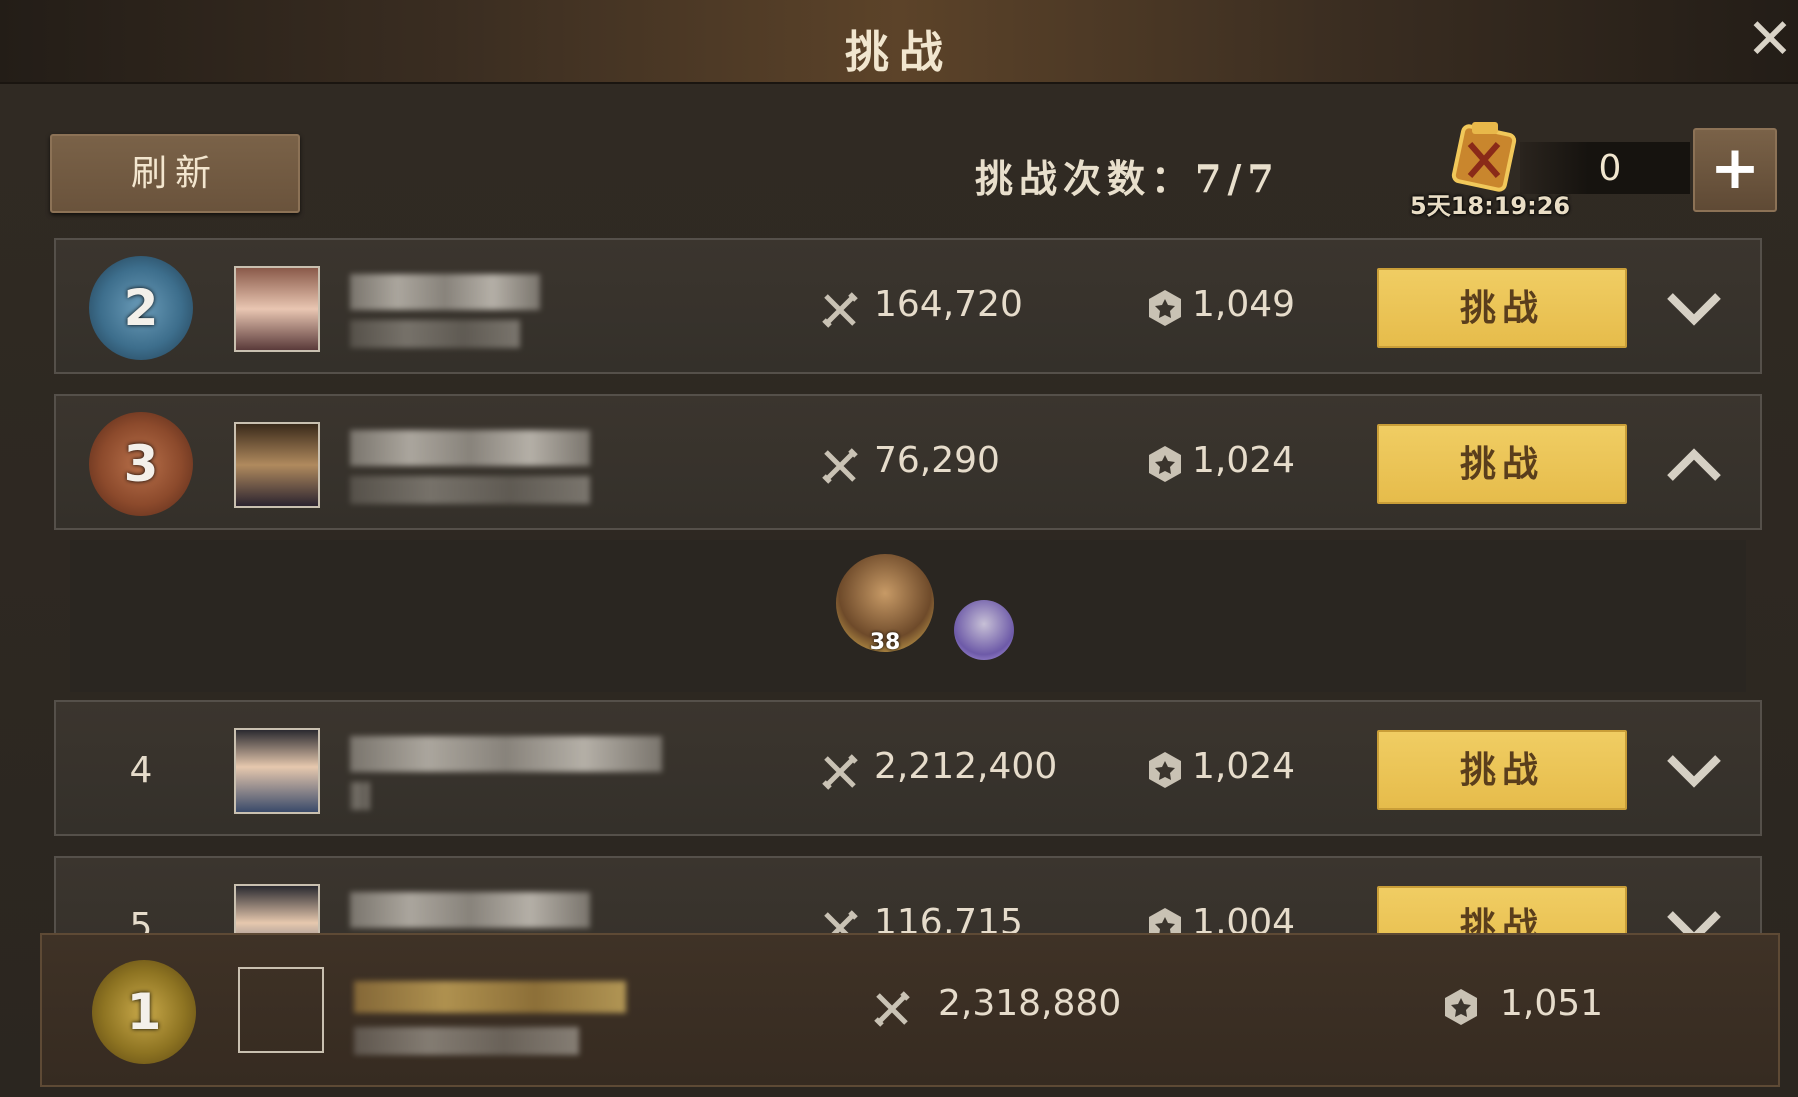  I want to click on arena-score: 1,049, so click(1244, 304).